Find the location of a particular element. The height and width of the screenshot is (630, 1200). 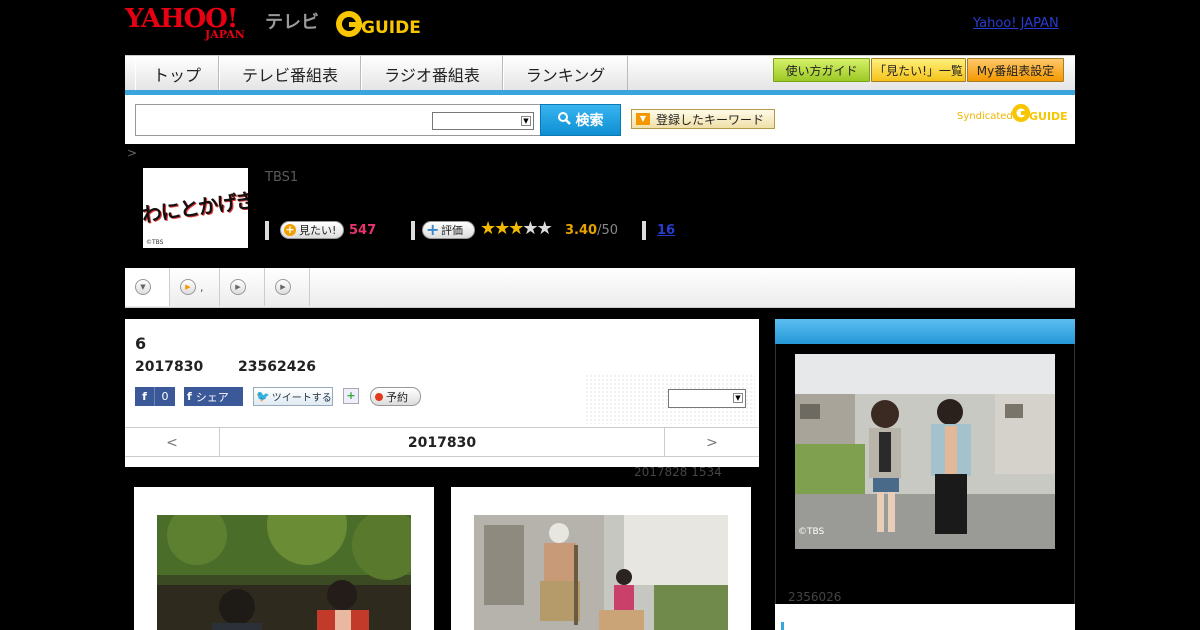

want-to-see-label: 見たい! is located at coordinates (318, 230).